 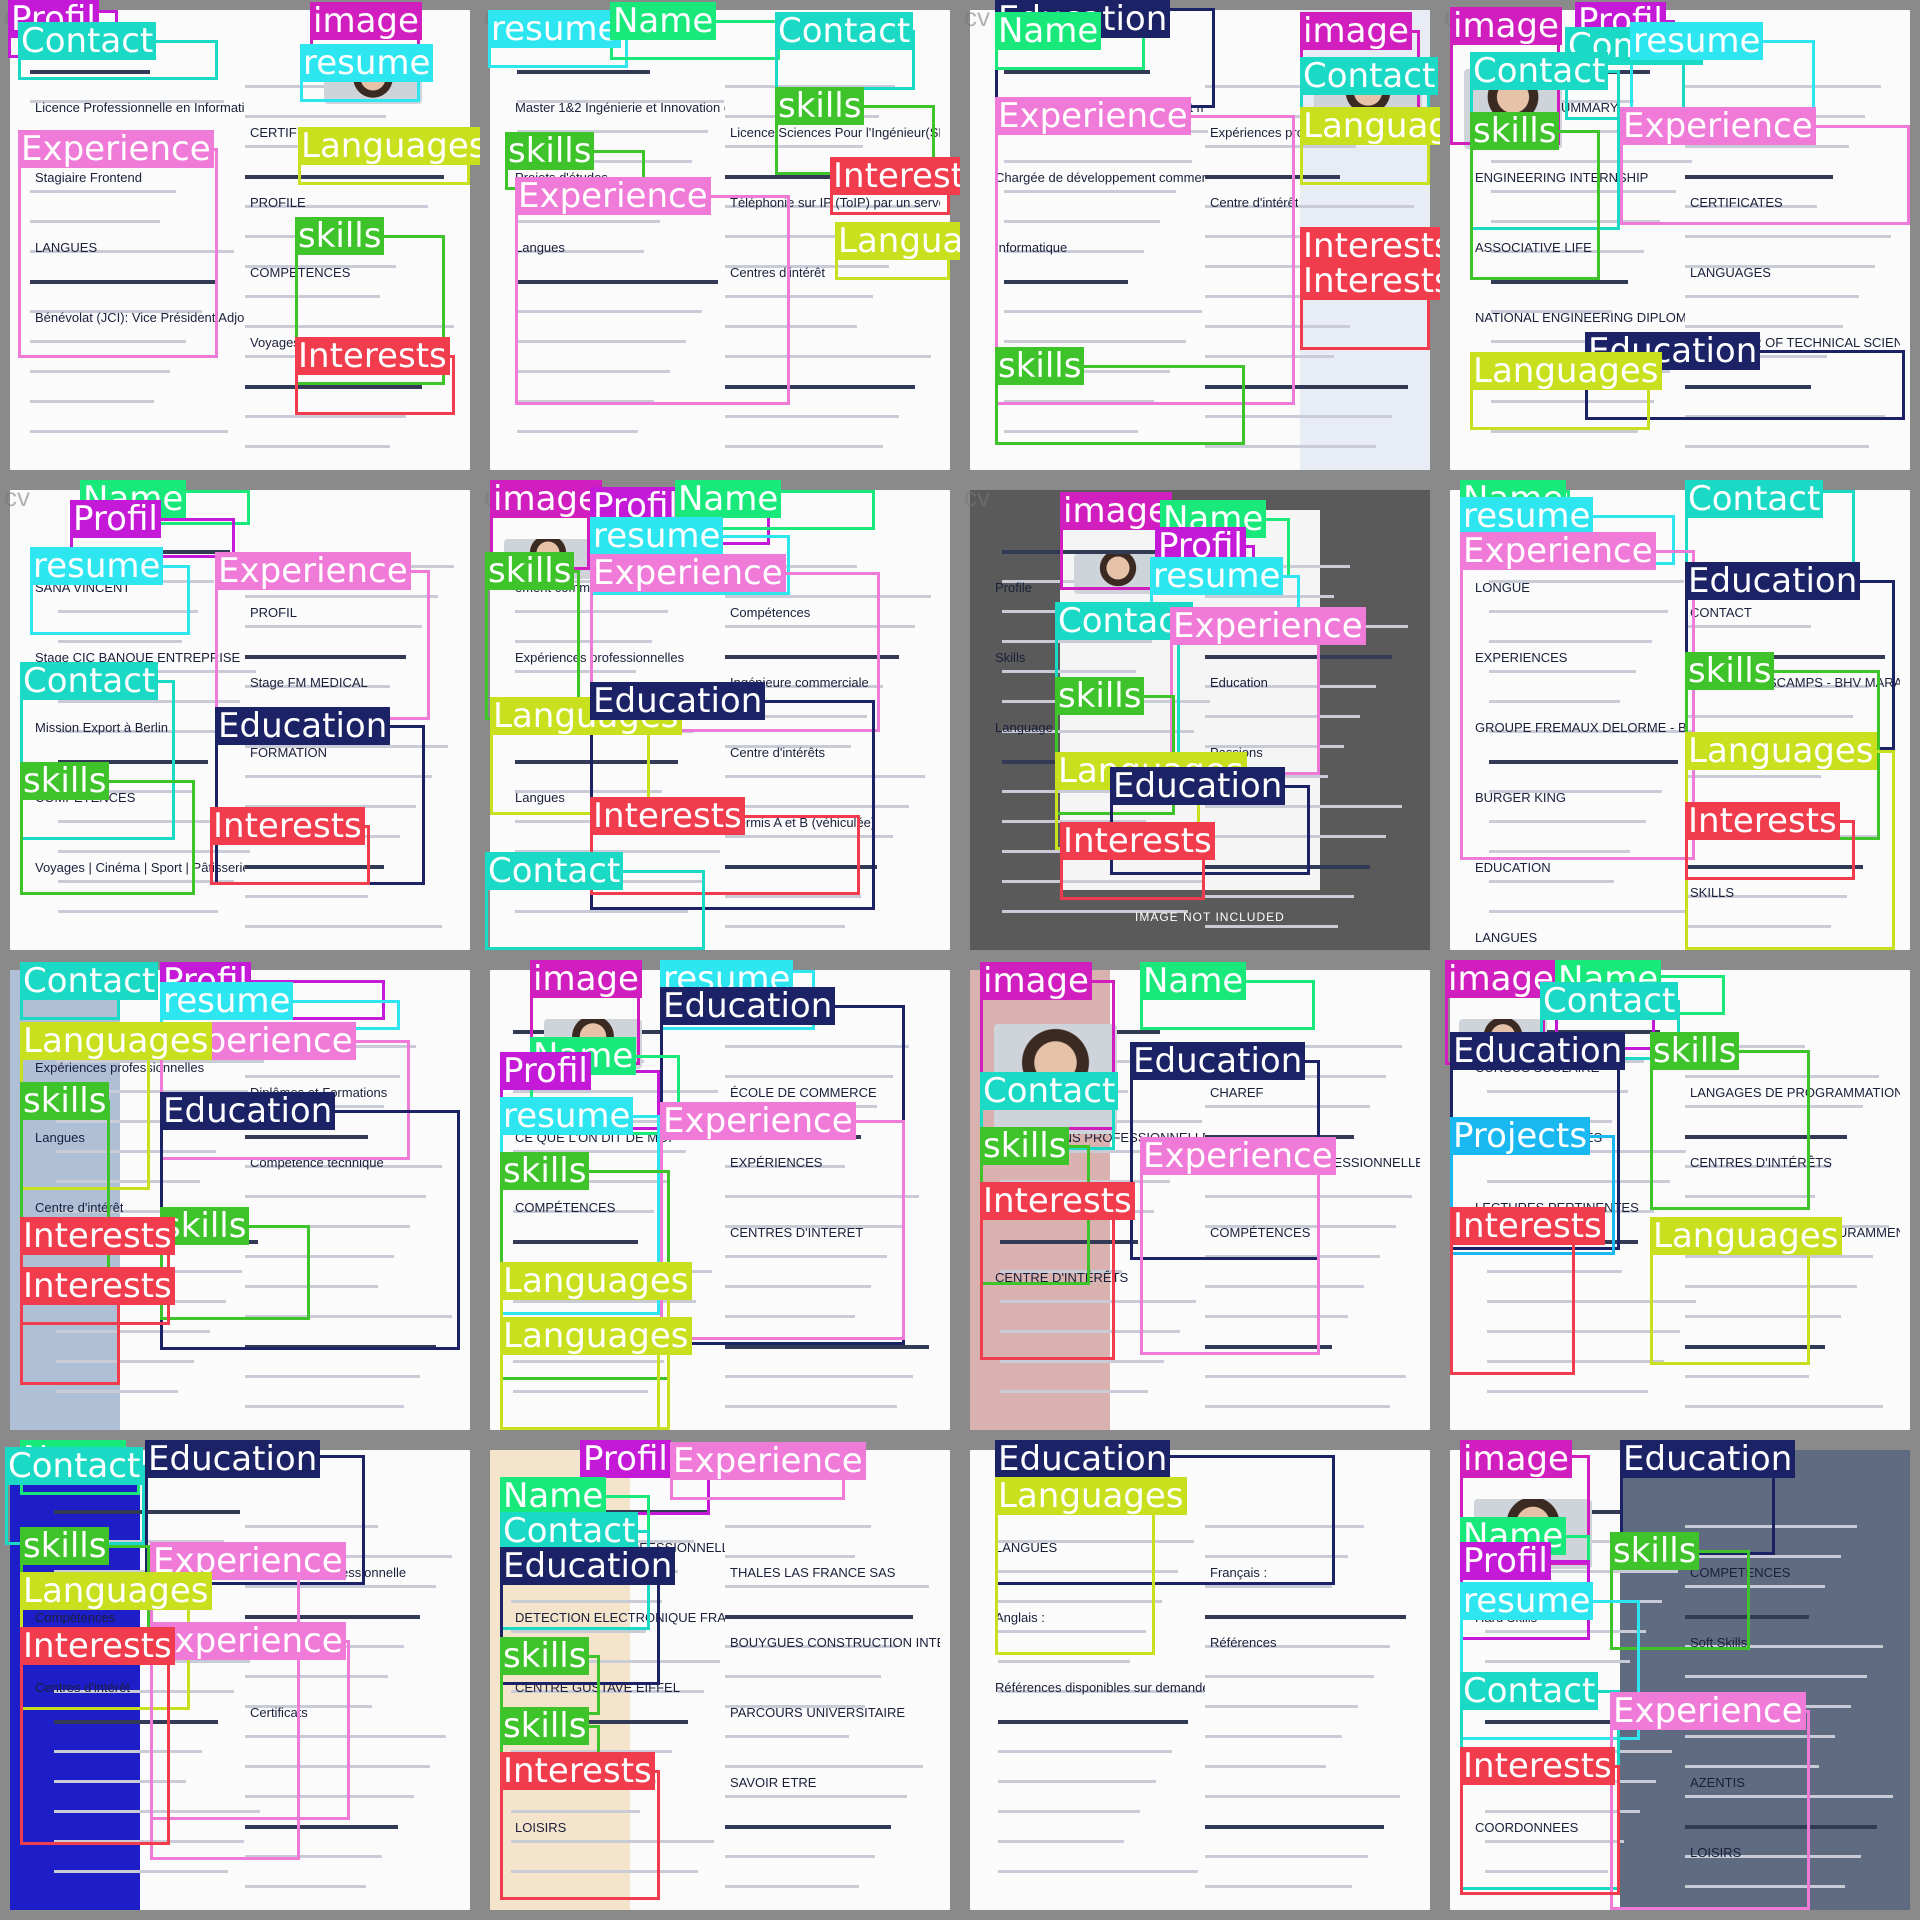 What do you see at coordinates (663, 21) in the screenshot?
I see `bbox-label-name: Name` at bounding box center [663, 21].